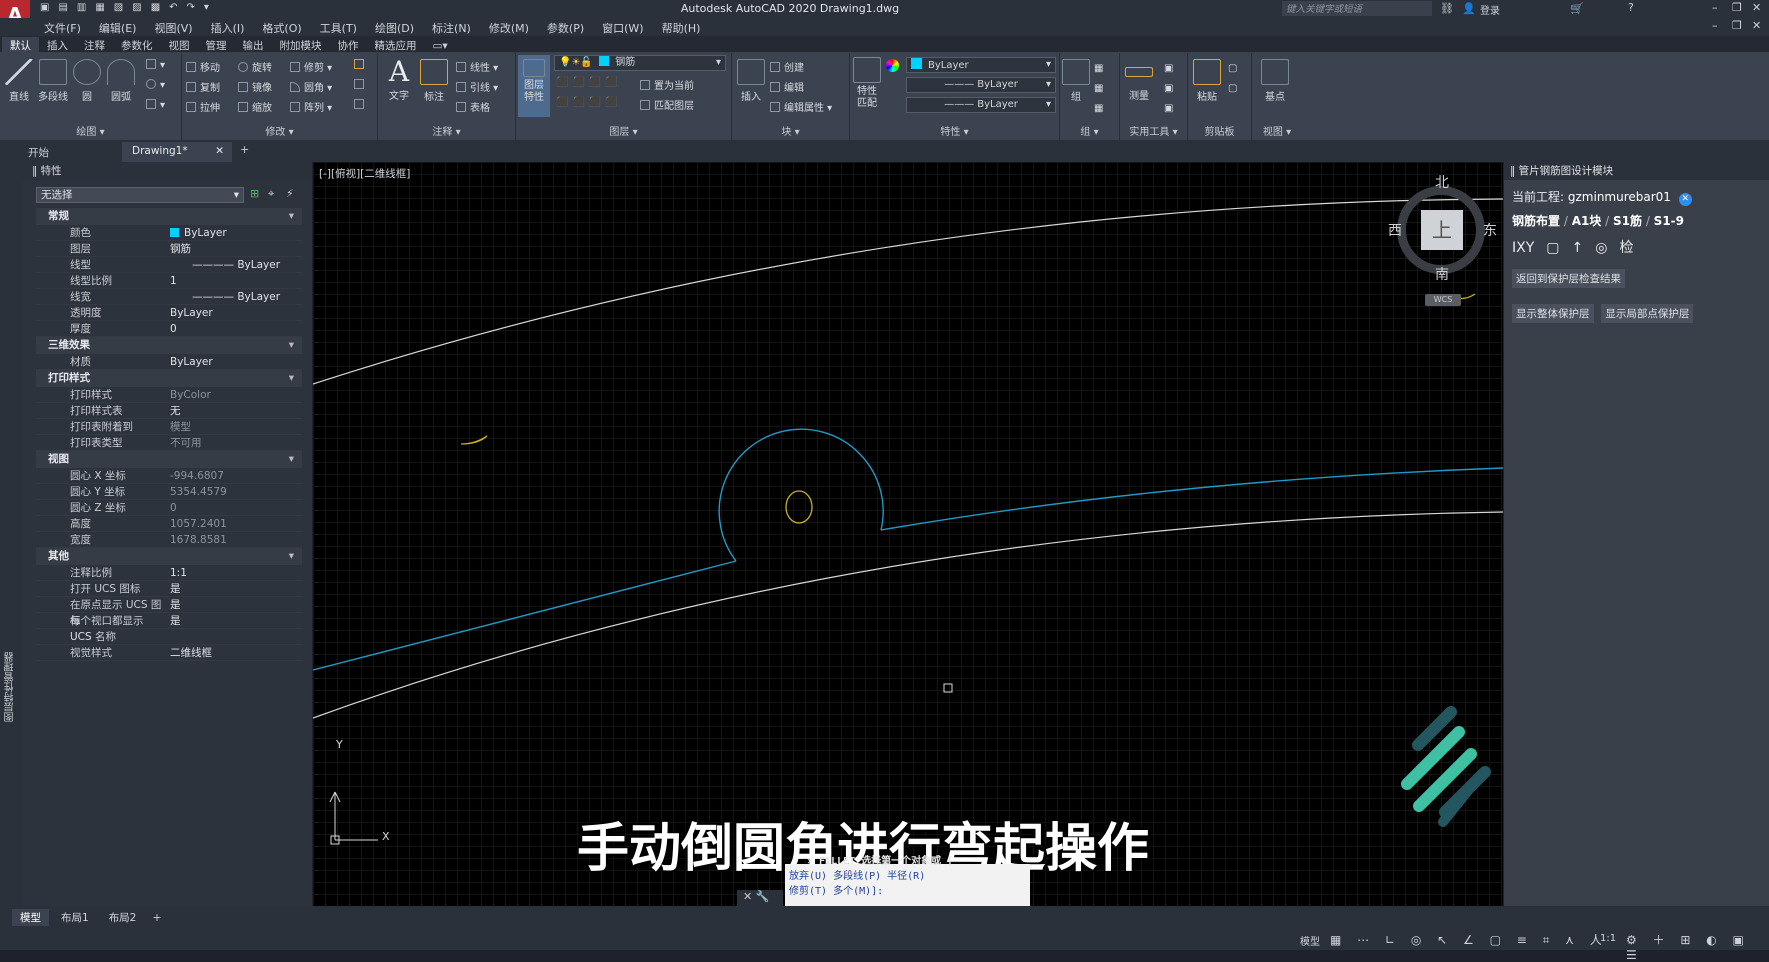 This screenshot has height=962, width=1769. Describe the element at coordinates (394, 28) in the screenshot. I see `menu-item-6: 绘图(D)` at that location.